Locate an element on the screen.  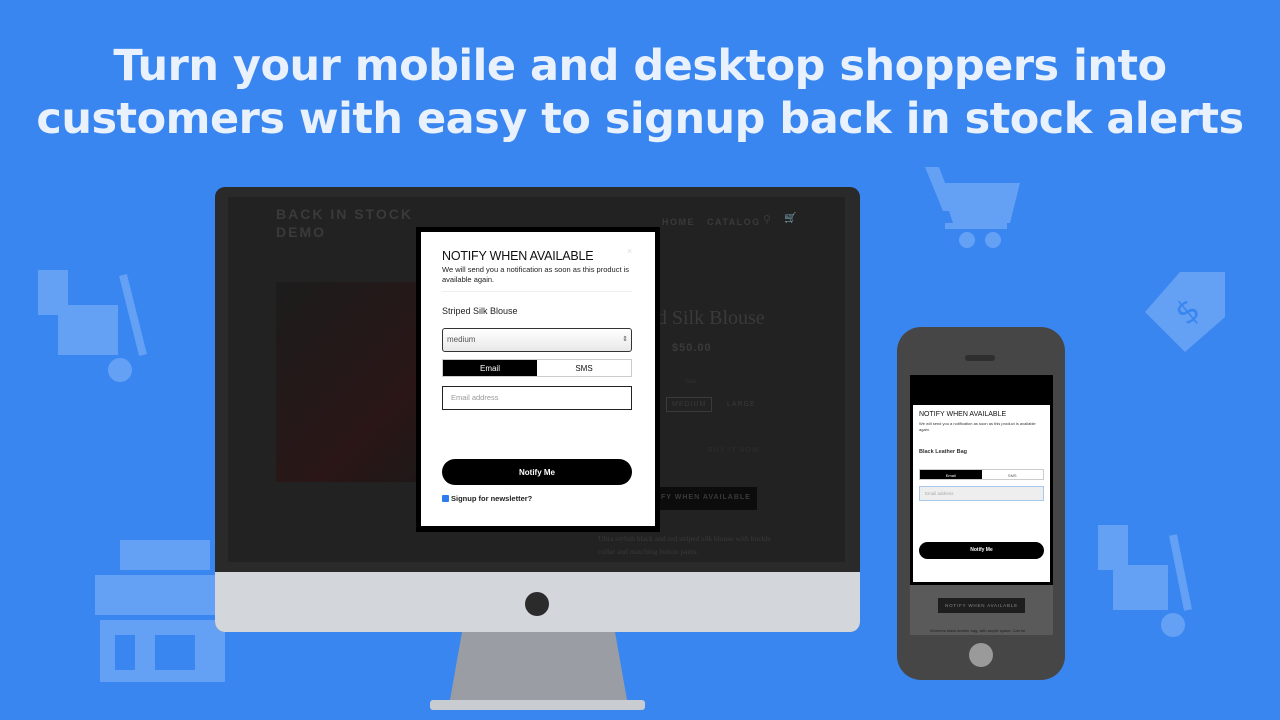
checkbox-checked-icon is located at coordinates (445, 498).